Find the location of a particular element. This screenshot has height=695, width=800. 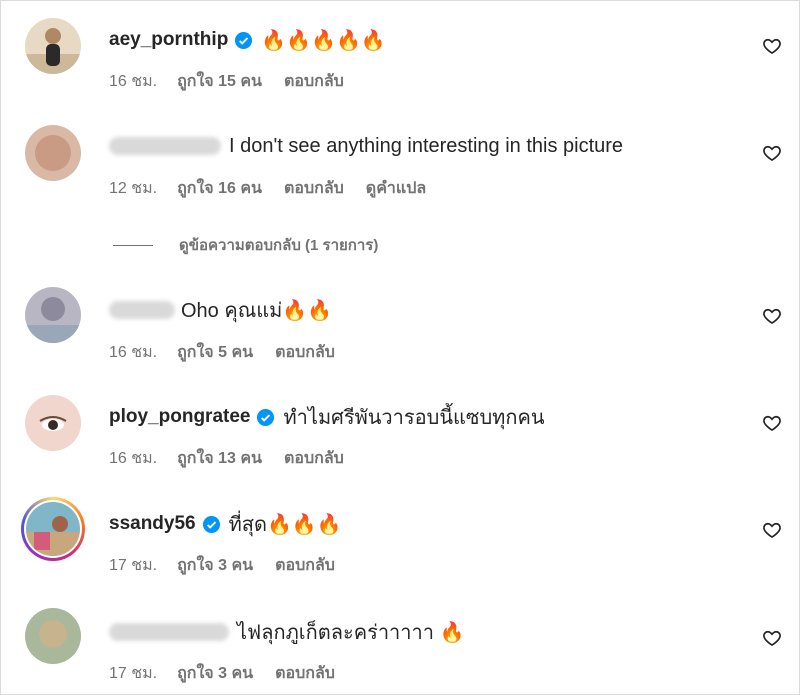

likes-count: ถูกใจ 15 คน is located at coordinates (219, 81).